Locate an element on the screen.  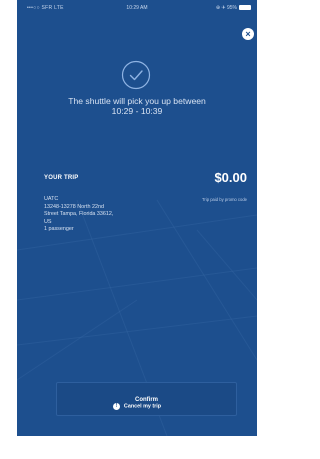
close-button: × is located at coordinates (248, 34).